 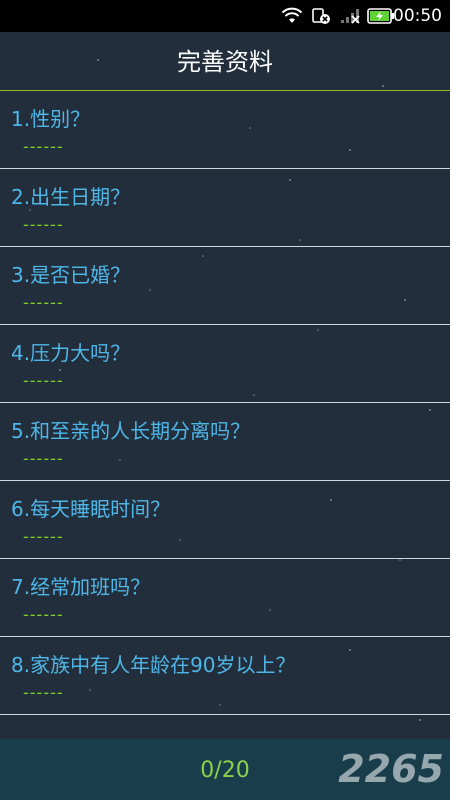 What do you see at coordinates (71, 353) in the screenshot?
I see `question-label: 4.压力大吗？` at bounding box center [71, 353].